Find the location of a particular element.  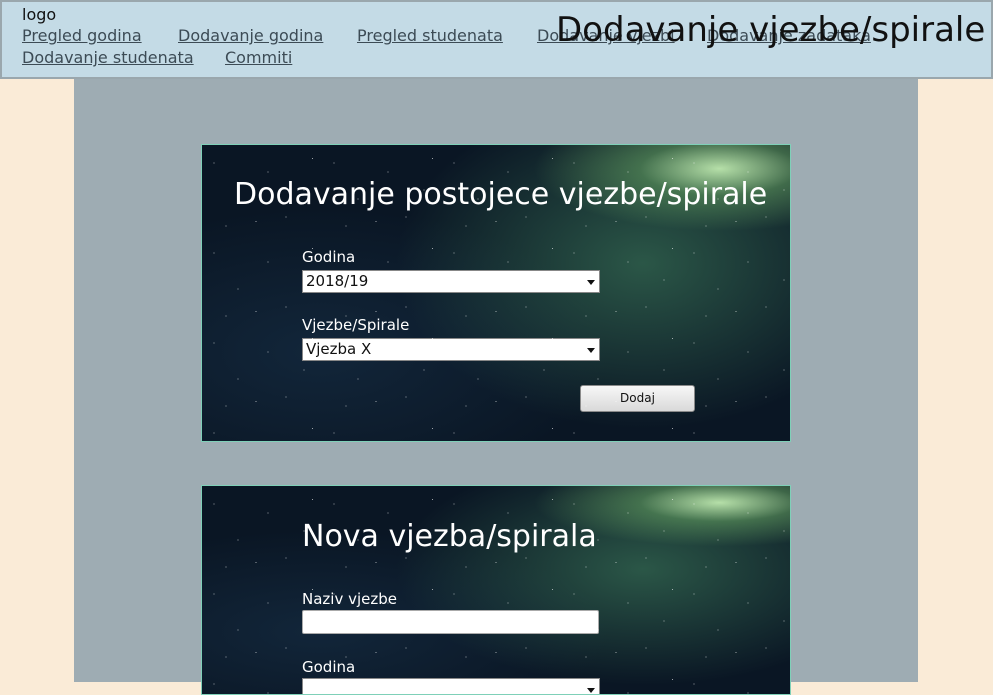

logo: logo is located at coordinates (39, 14).